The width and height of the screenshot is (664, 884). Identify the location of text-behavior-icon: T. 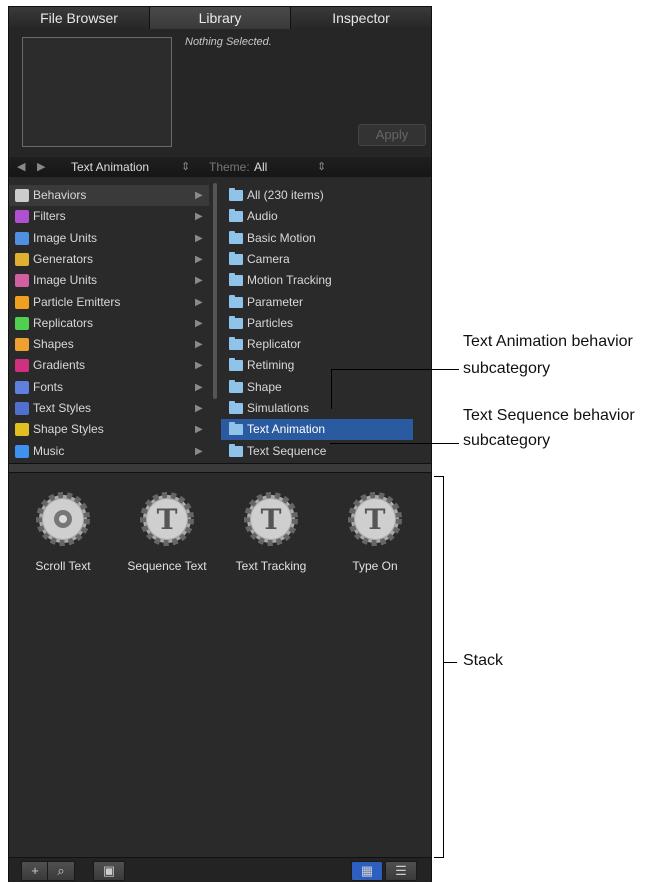
(271, 519).